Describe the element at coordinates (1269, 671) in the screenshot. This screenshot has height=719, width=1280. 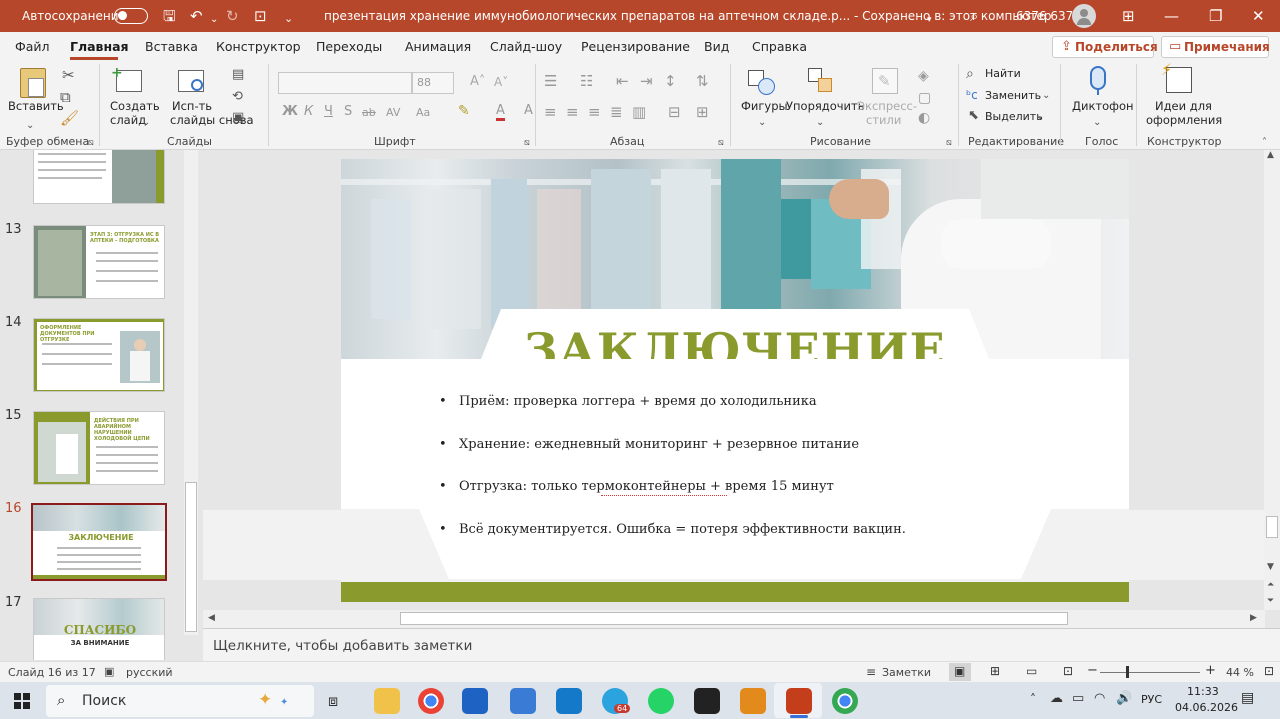
I see `fit-to-window-icon: ⊡` at that location.